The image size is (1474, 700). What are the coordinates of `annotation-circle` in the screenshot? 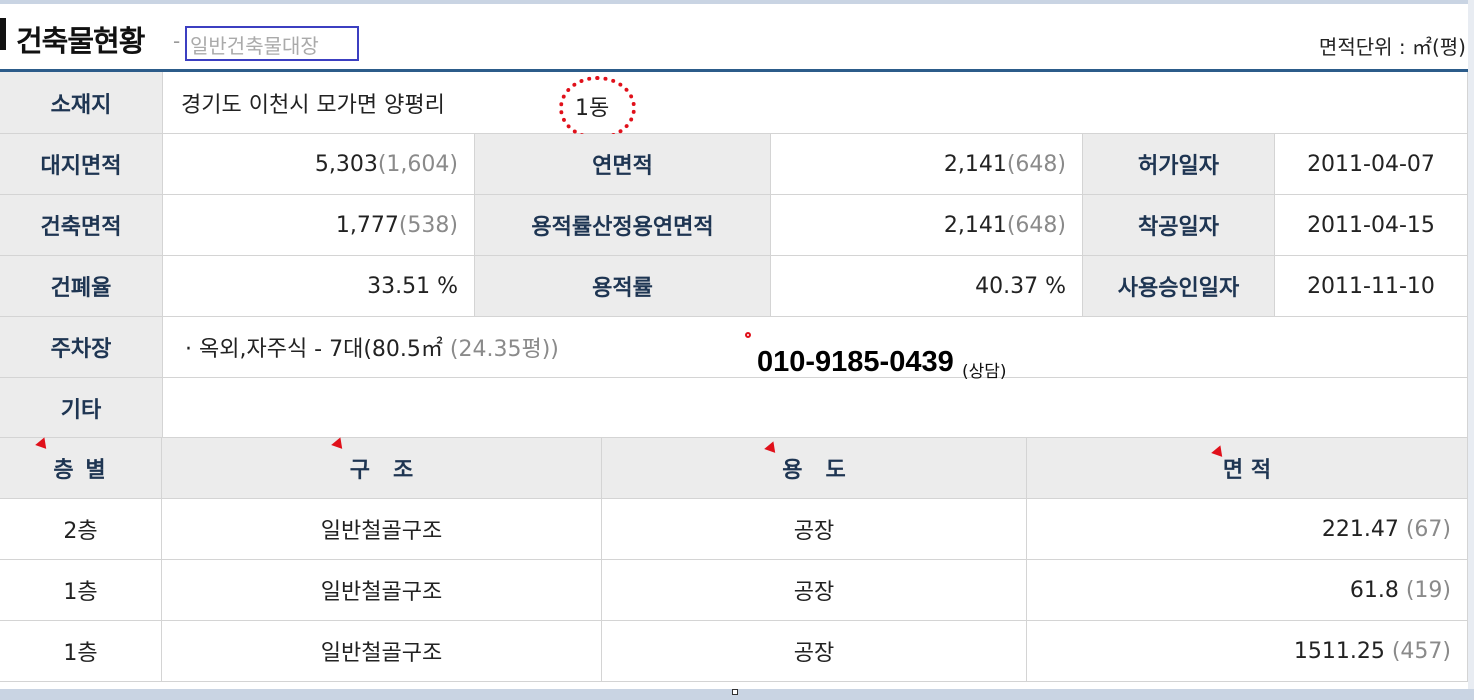 It's located at (597, 108).